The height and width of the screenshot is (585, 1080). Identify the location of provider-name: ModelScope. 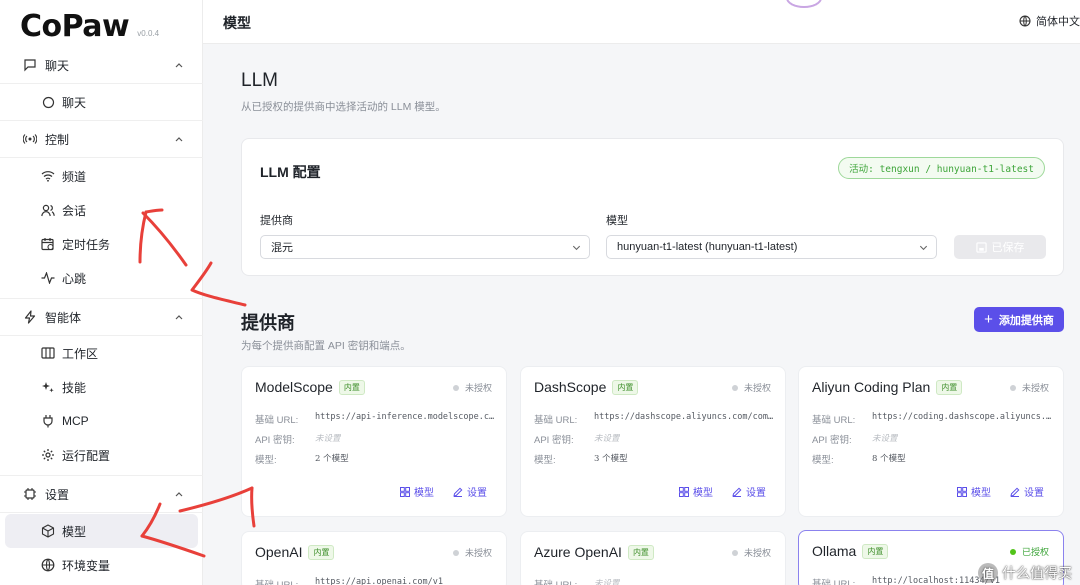
(294, 387).